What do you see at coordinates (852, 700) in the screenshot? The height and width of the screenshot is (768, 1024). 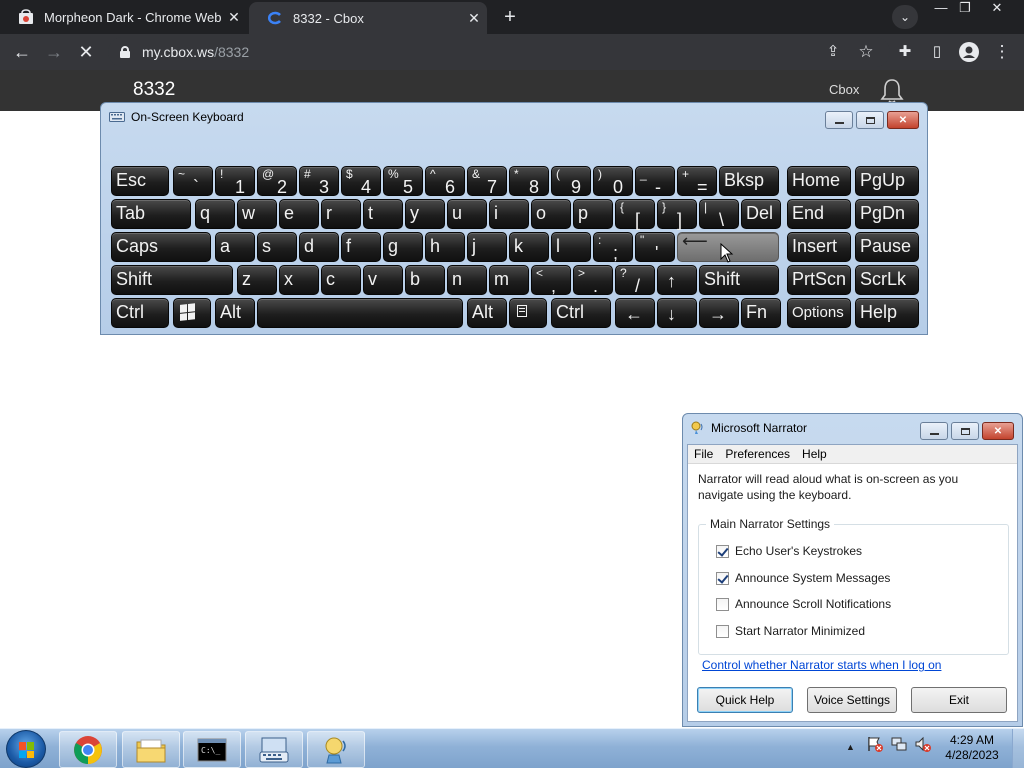 I see `voice-settings-button: Voice Settings` at bounding box center [852, 700].